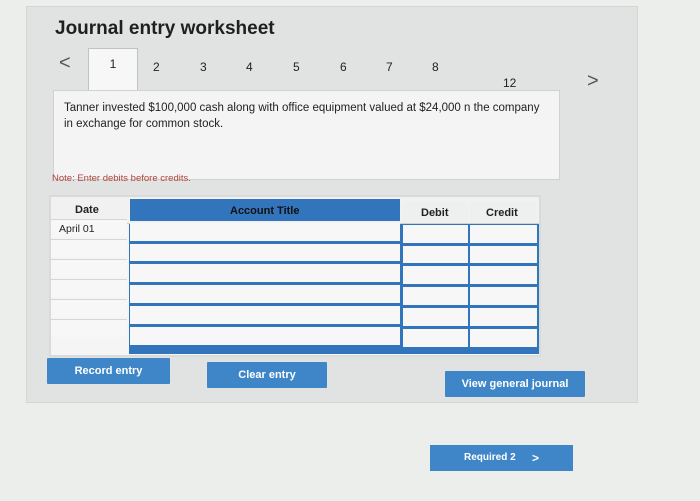 This screenshot has width=700, height=501. I want to click on tab-2: 2, so click(156, 67).